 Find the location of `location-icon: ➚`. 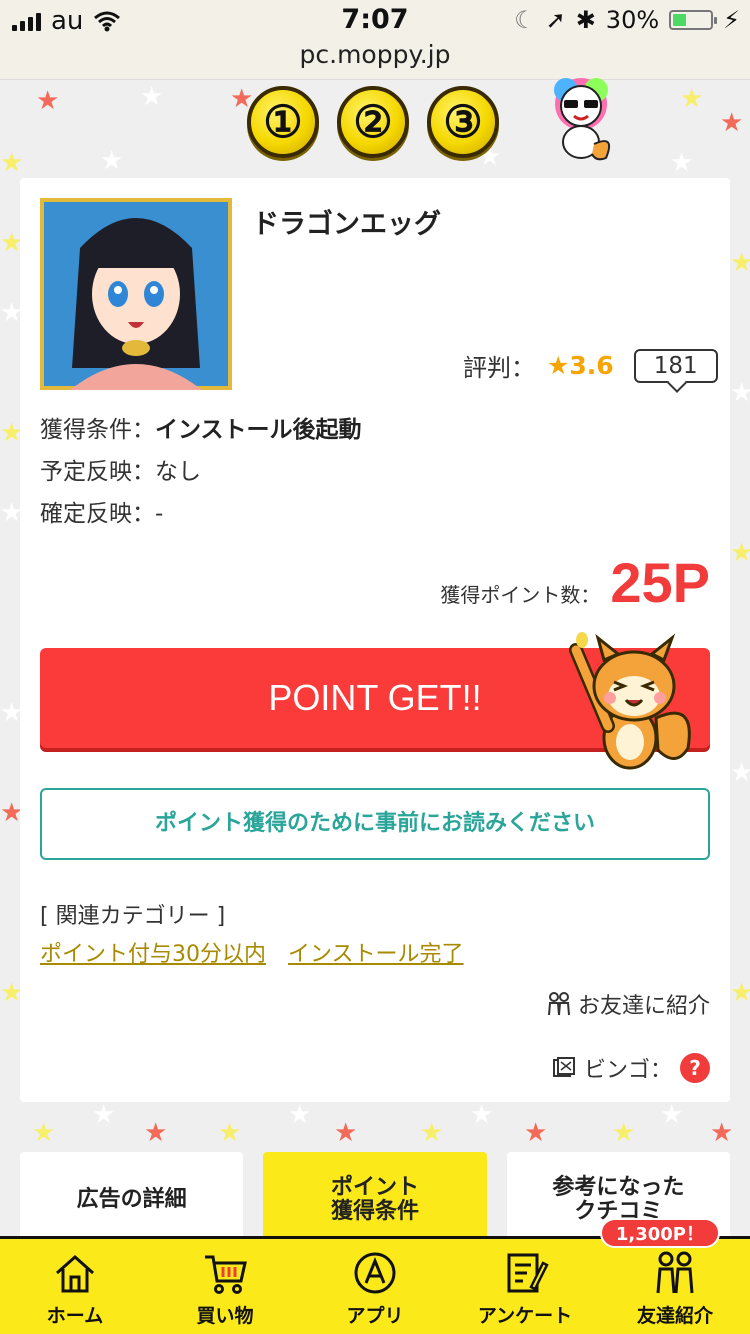

location-icon: ➚ is located at coordinates (555, 20).